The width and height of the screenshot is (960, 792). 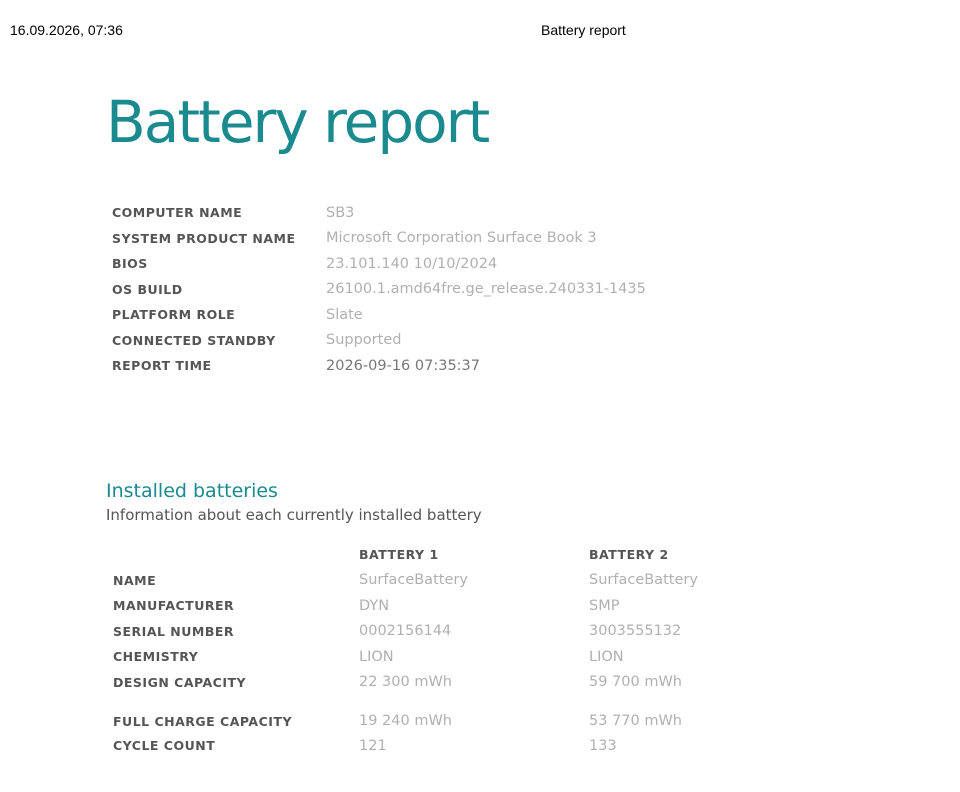 What do you see at coordinates (174, 315) in the screenshot?
I see `info-label: PLATFORM ROLE` at bounding box center [174, 315].